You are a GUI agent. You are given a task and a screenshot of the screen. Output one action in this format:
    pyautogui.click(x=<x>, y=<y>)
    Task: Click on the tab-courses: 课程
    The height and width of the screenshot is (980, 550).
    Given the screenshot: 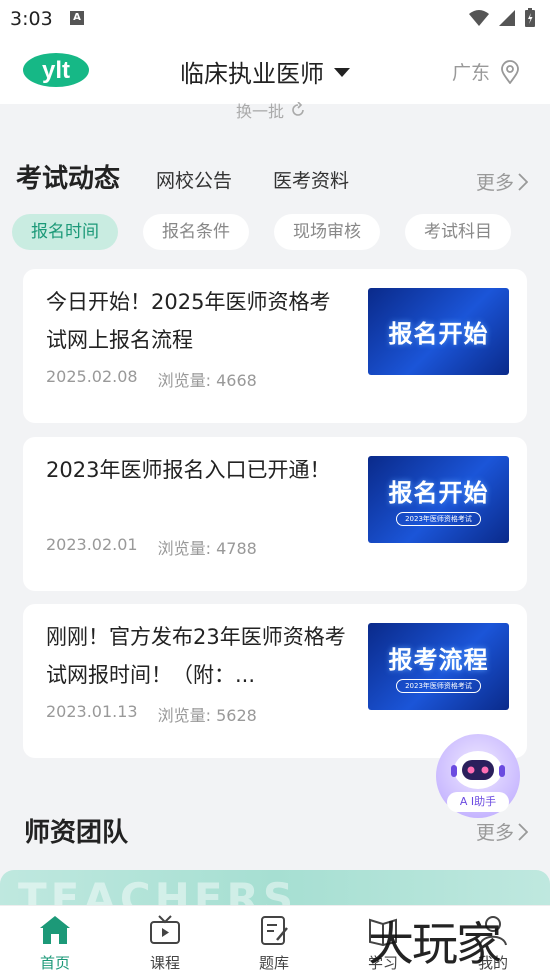 What is the action you would take?
    pyautogui.click(x=165, y=943)
    